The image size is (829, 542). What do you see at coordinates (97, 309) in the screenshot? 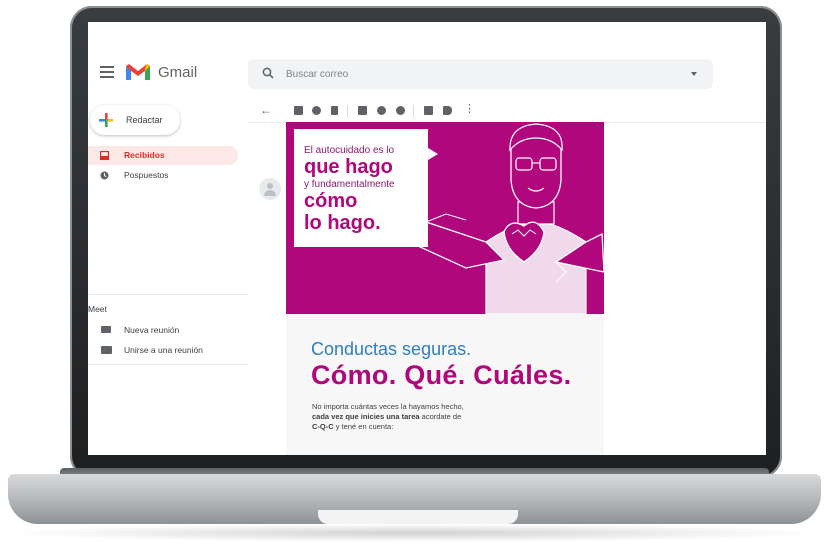
I see `meet-section-title: Meet` at bounding box center [97, 309].